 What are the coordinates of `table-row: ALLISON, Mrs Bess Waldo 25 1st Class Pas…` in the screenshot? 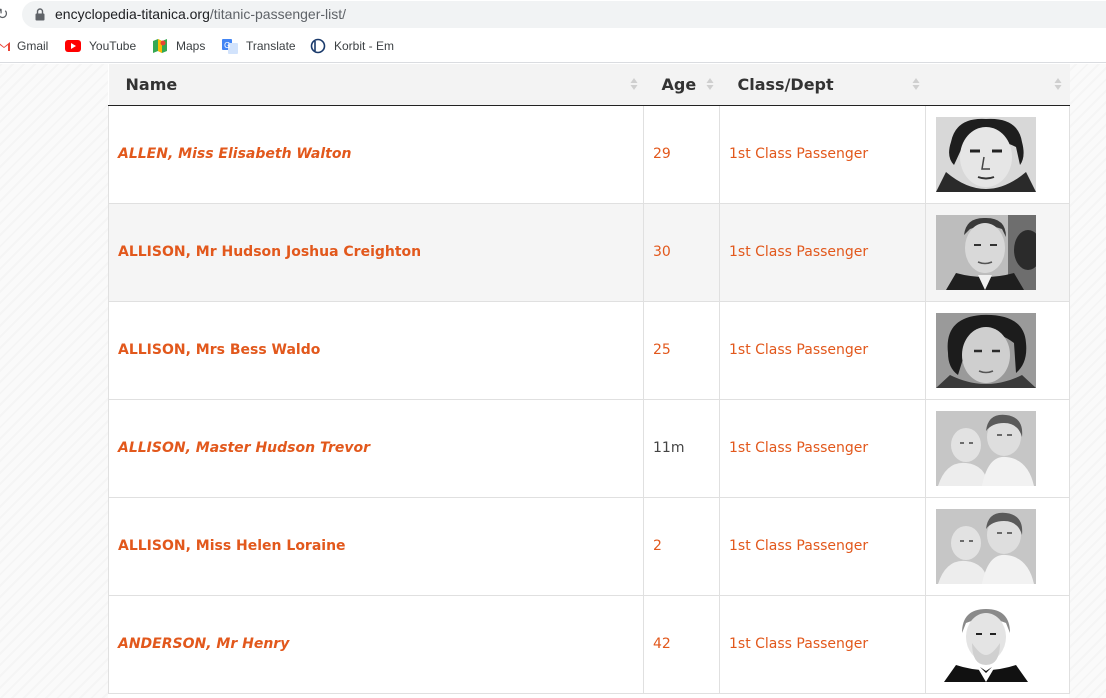 It's located at (589, 350).